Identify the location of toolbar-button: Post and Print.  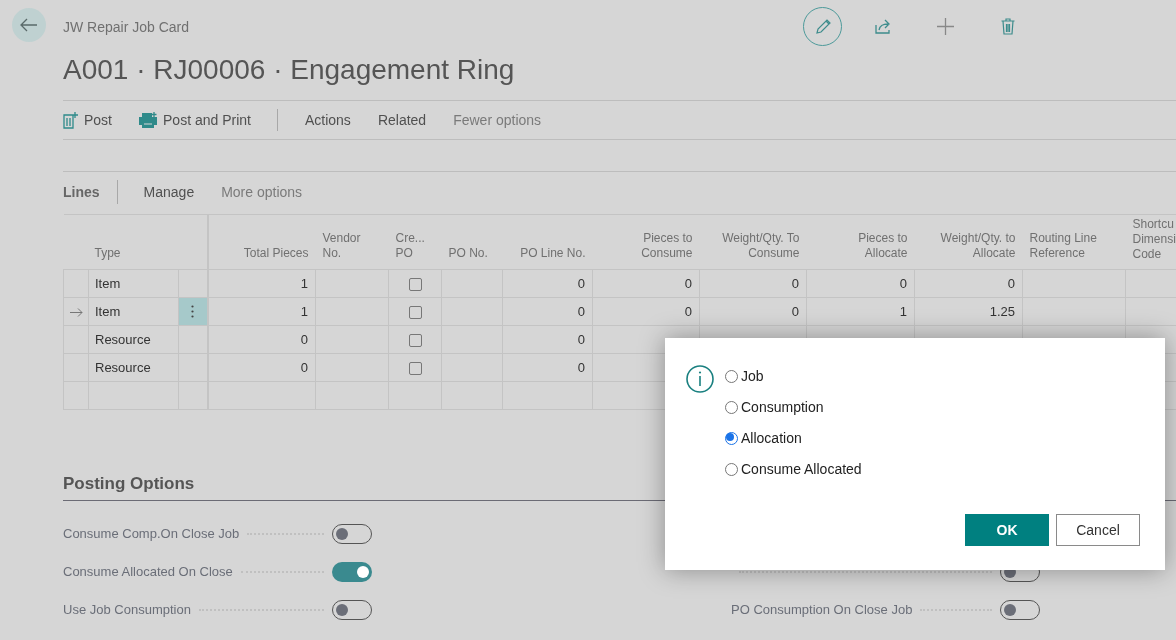
(194, 120).